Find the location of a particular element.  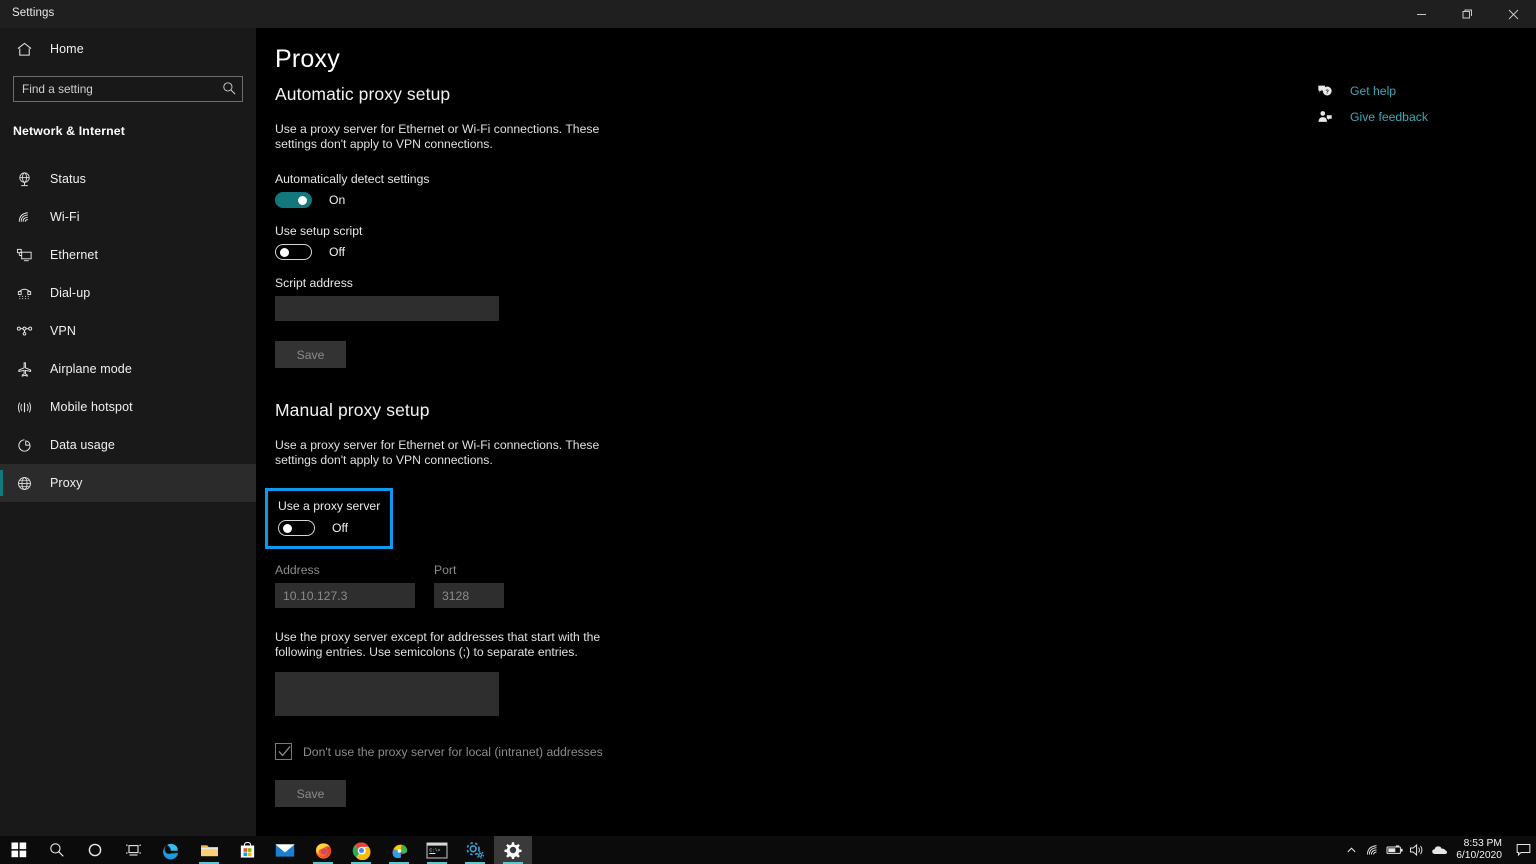

feedback-person-icon is located at coordinates (1325, 117).